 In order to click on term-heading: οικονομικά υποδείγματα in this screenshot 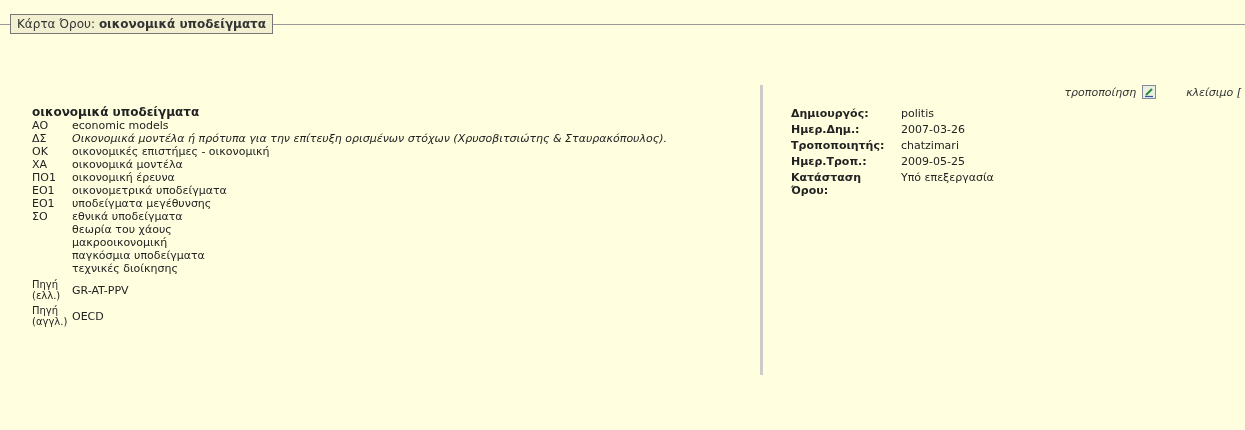, I will do `click(116, 112)`.